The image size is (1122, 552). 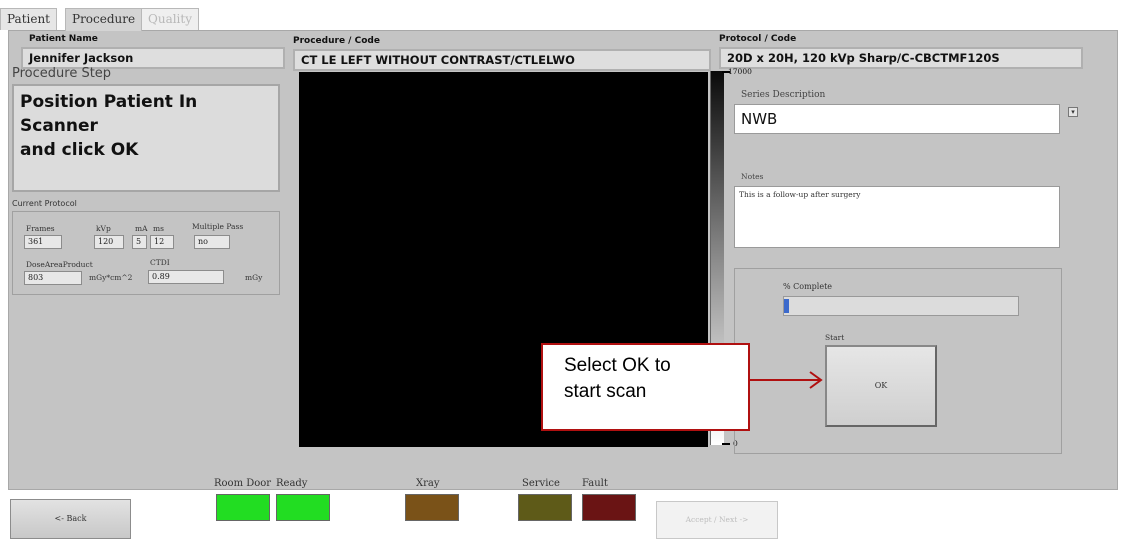 What do you see at coordinates (428, 483) in the screenshot?
I see `xray-label: Xray` at bounding box center [428, 483].